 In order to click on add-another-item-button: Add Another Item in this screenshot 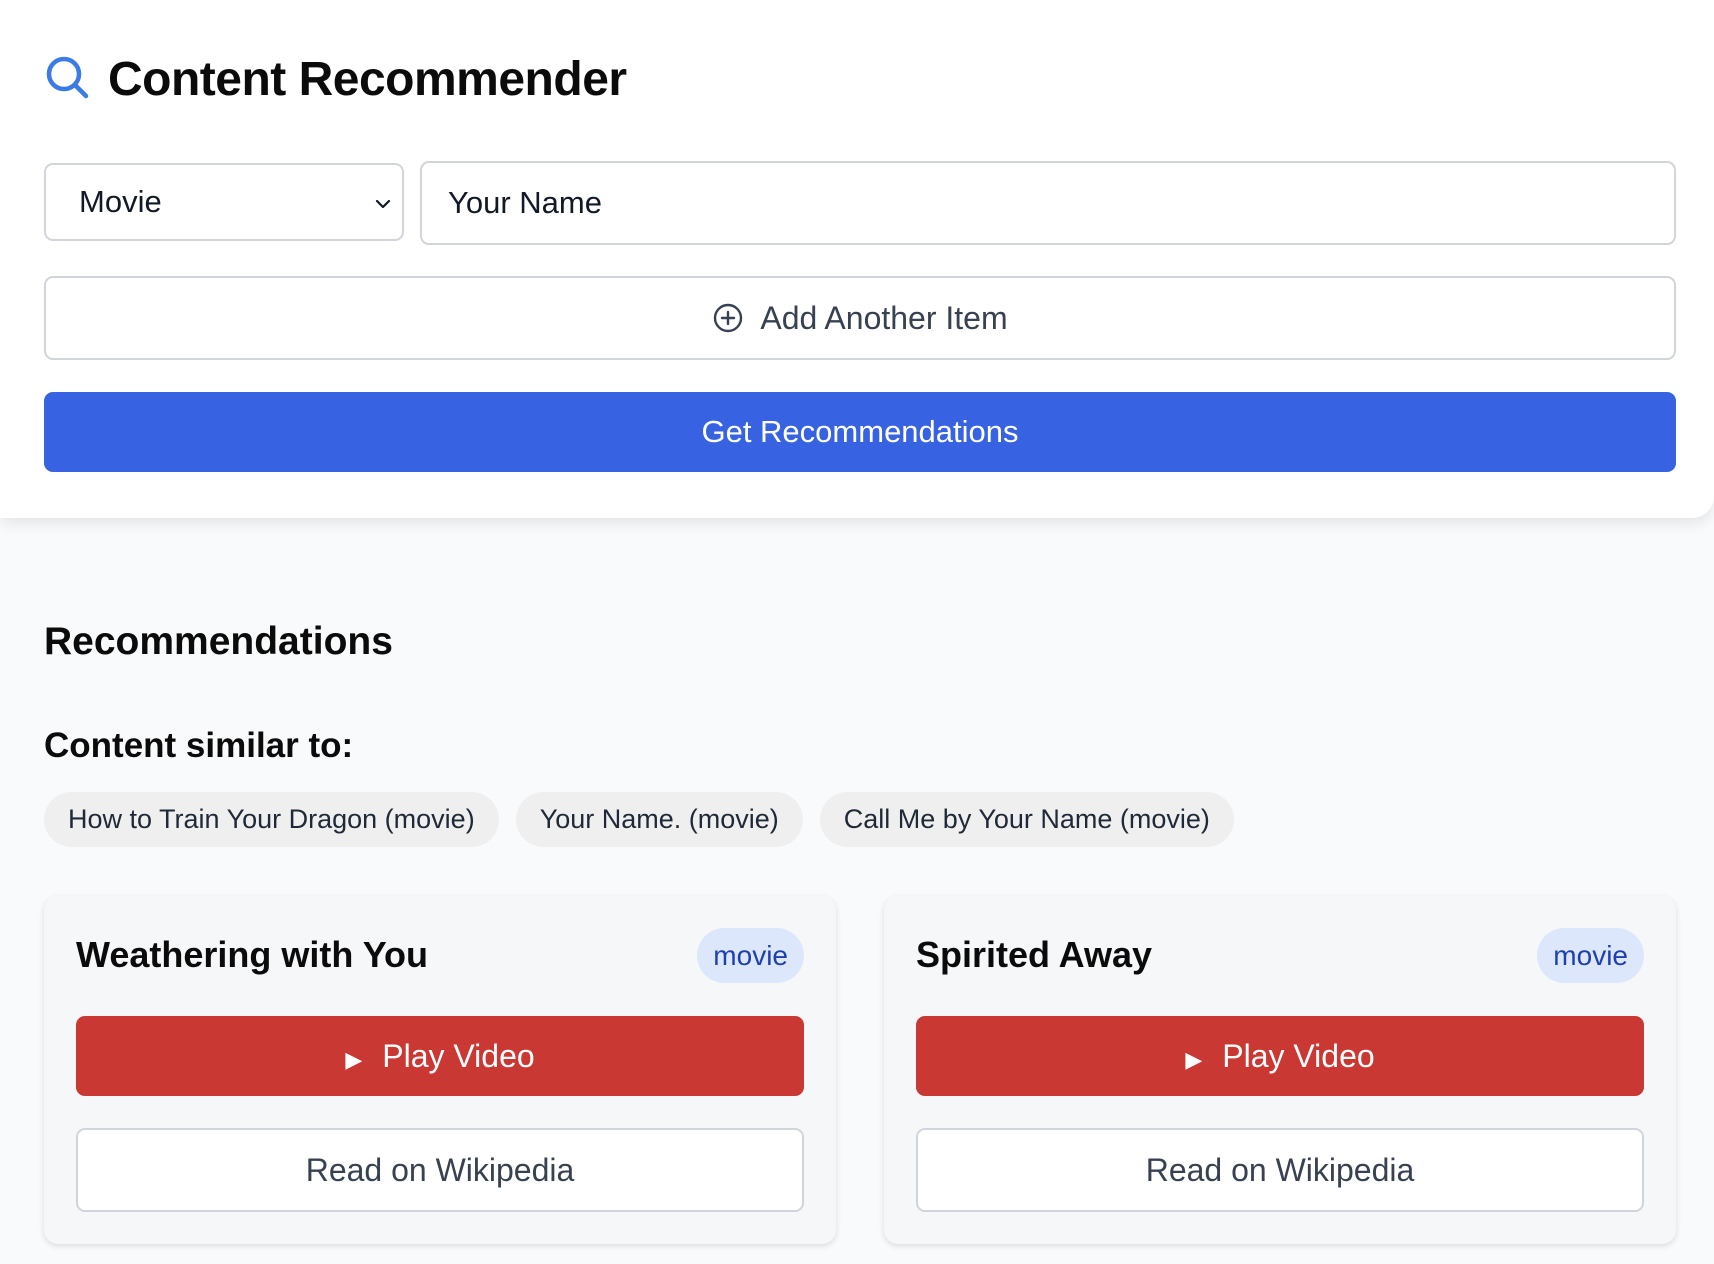, I will do `click(860, 318)`.